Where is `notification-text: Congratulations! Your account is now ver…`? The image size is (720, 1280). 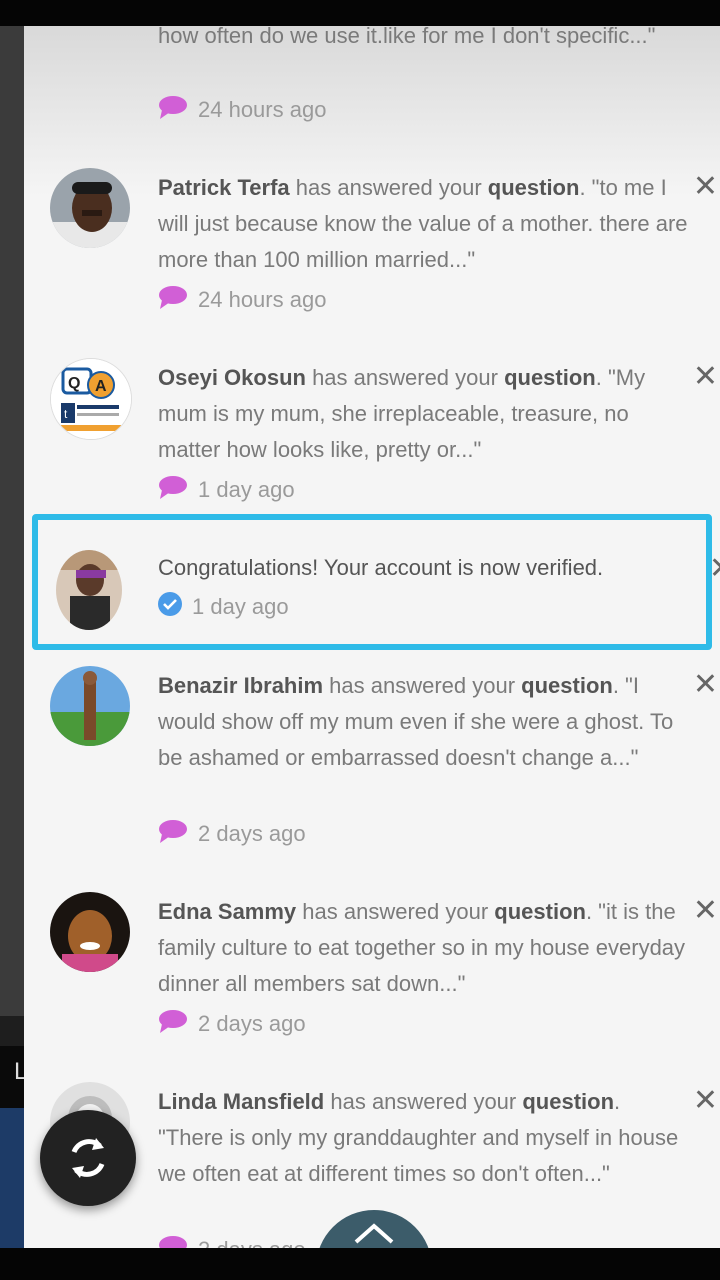 notification-text: Congratulations! Your account is now ver… is located at coordinates (423, 568).